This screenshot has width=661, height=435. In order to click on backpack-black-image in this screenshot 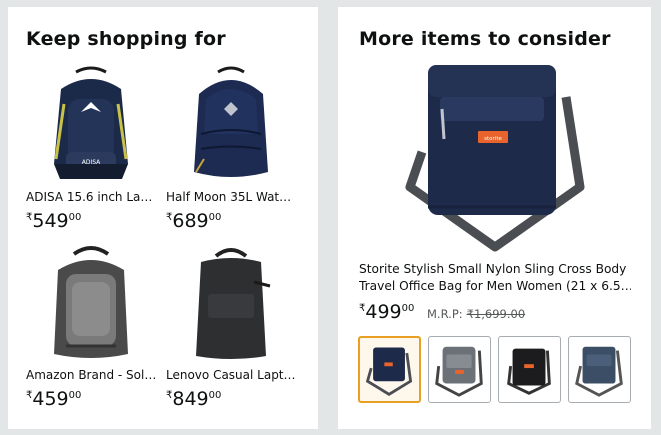, I will do `click(233, 303)`.